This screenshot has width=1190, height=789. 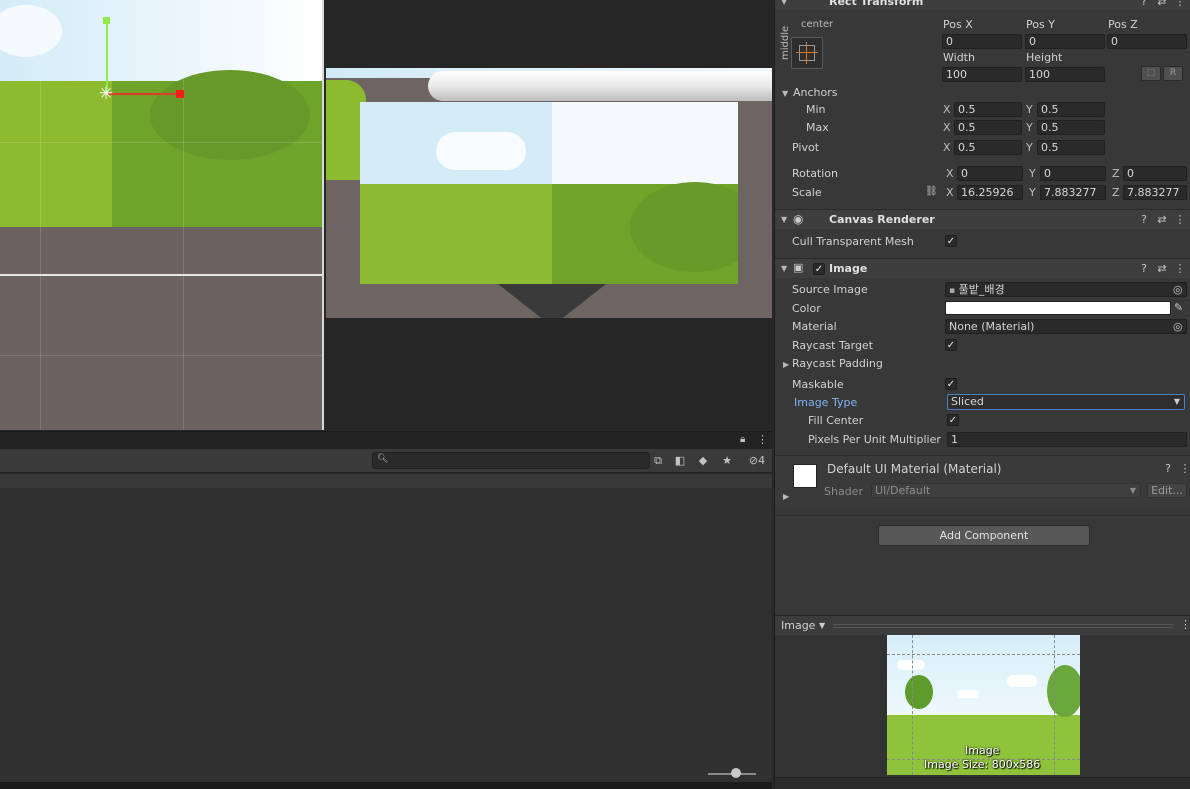 I want to click on anchor-preset-rect, so click(x=807, y=53).